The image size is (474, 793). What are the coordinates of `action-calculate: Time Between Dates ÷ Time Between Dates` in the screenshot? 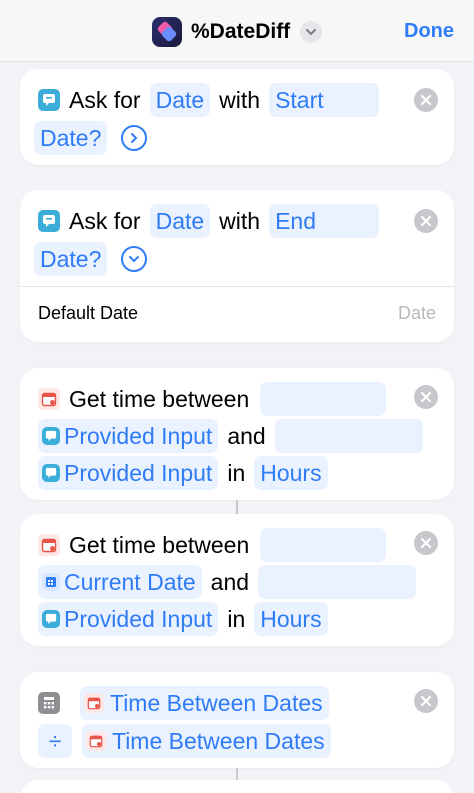 It's located at (237, 720).